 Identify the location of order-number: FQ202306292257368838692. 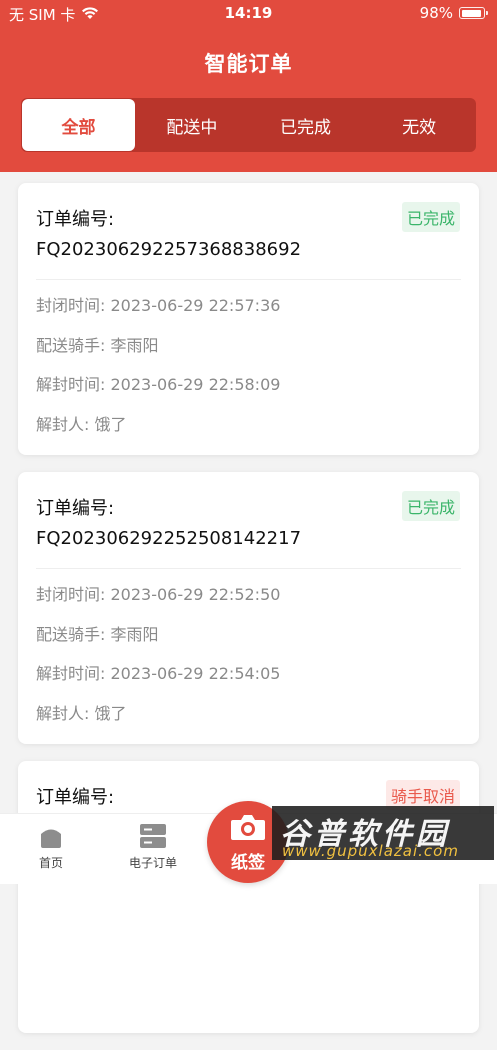
(169, 249).